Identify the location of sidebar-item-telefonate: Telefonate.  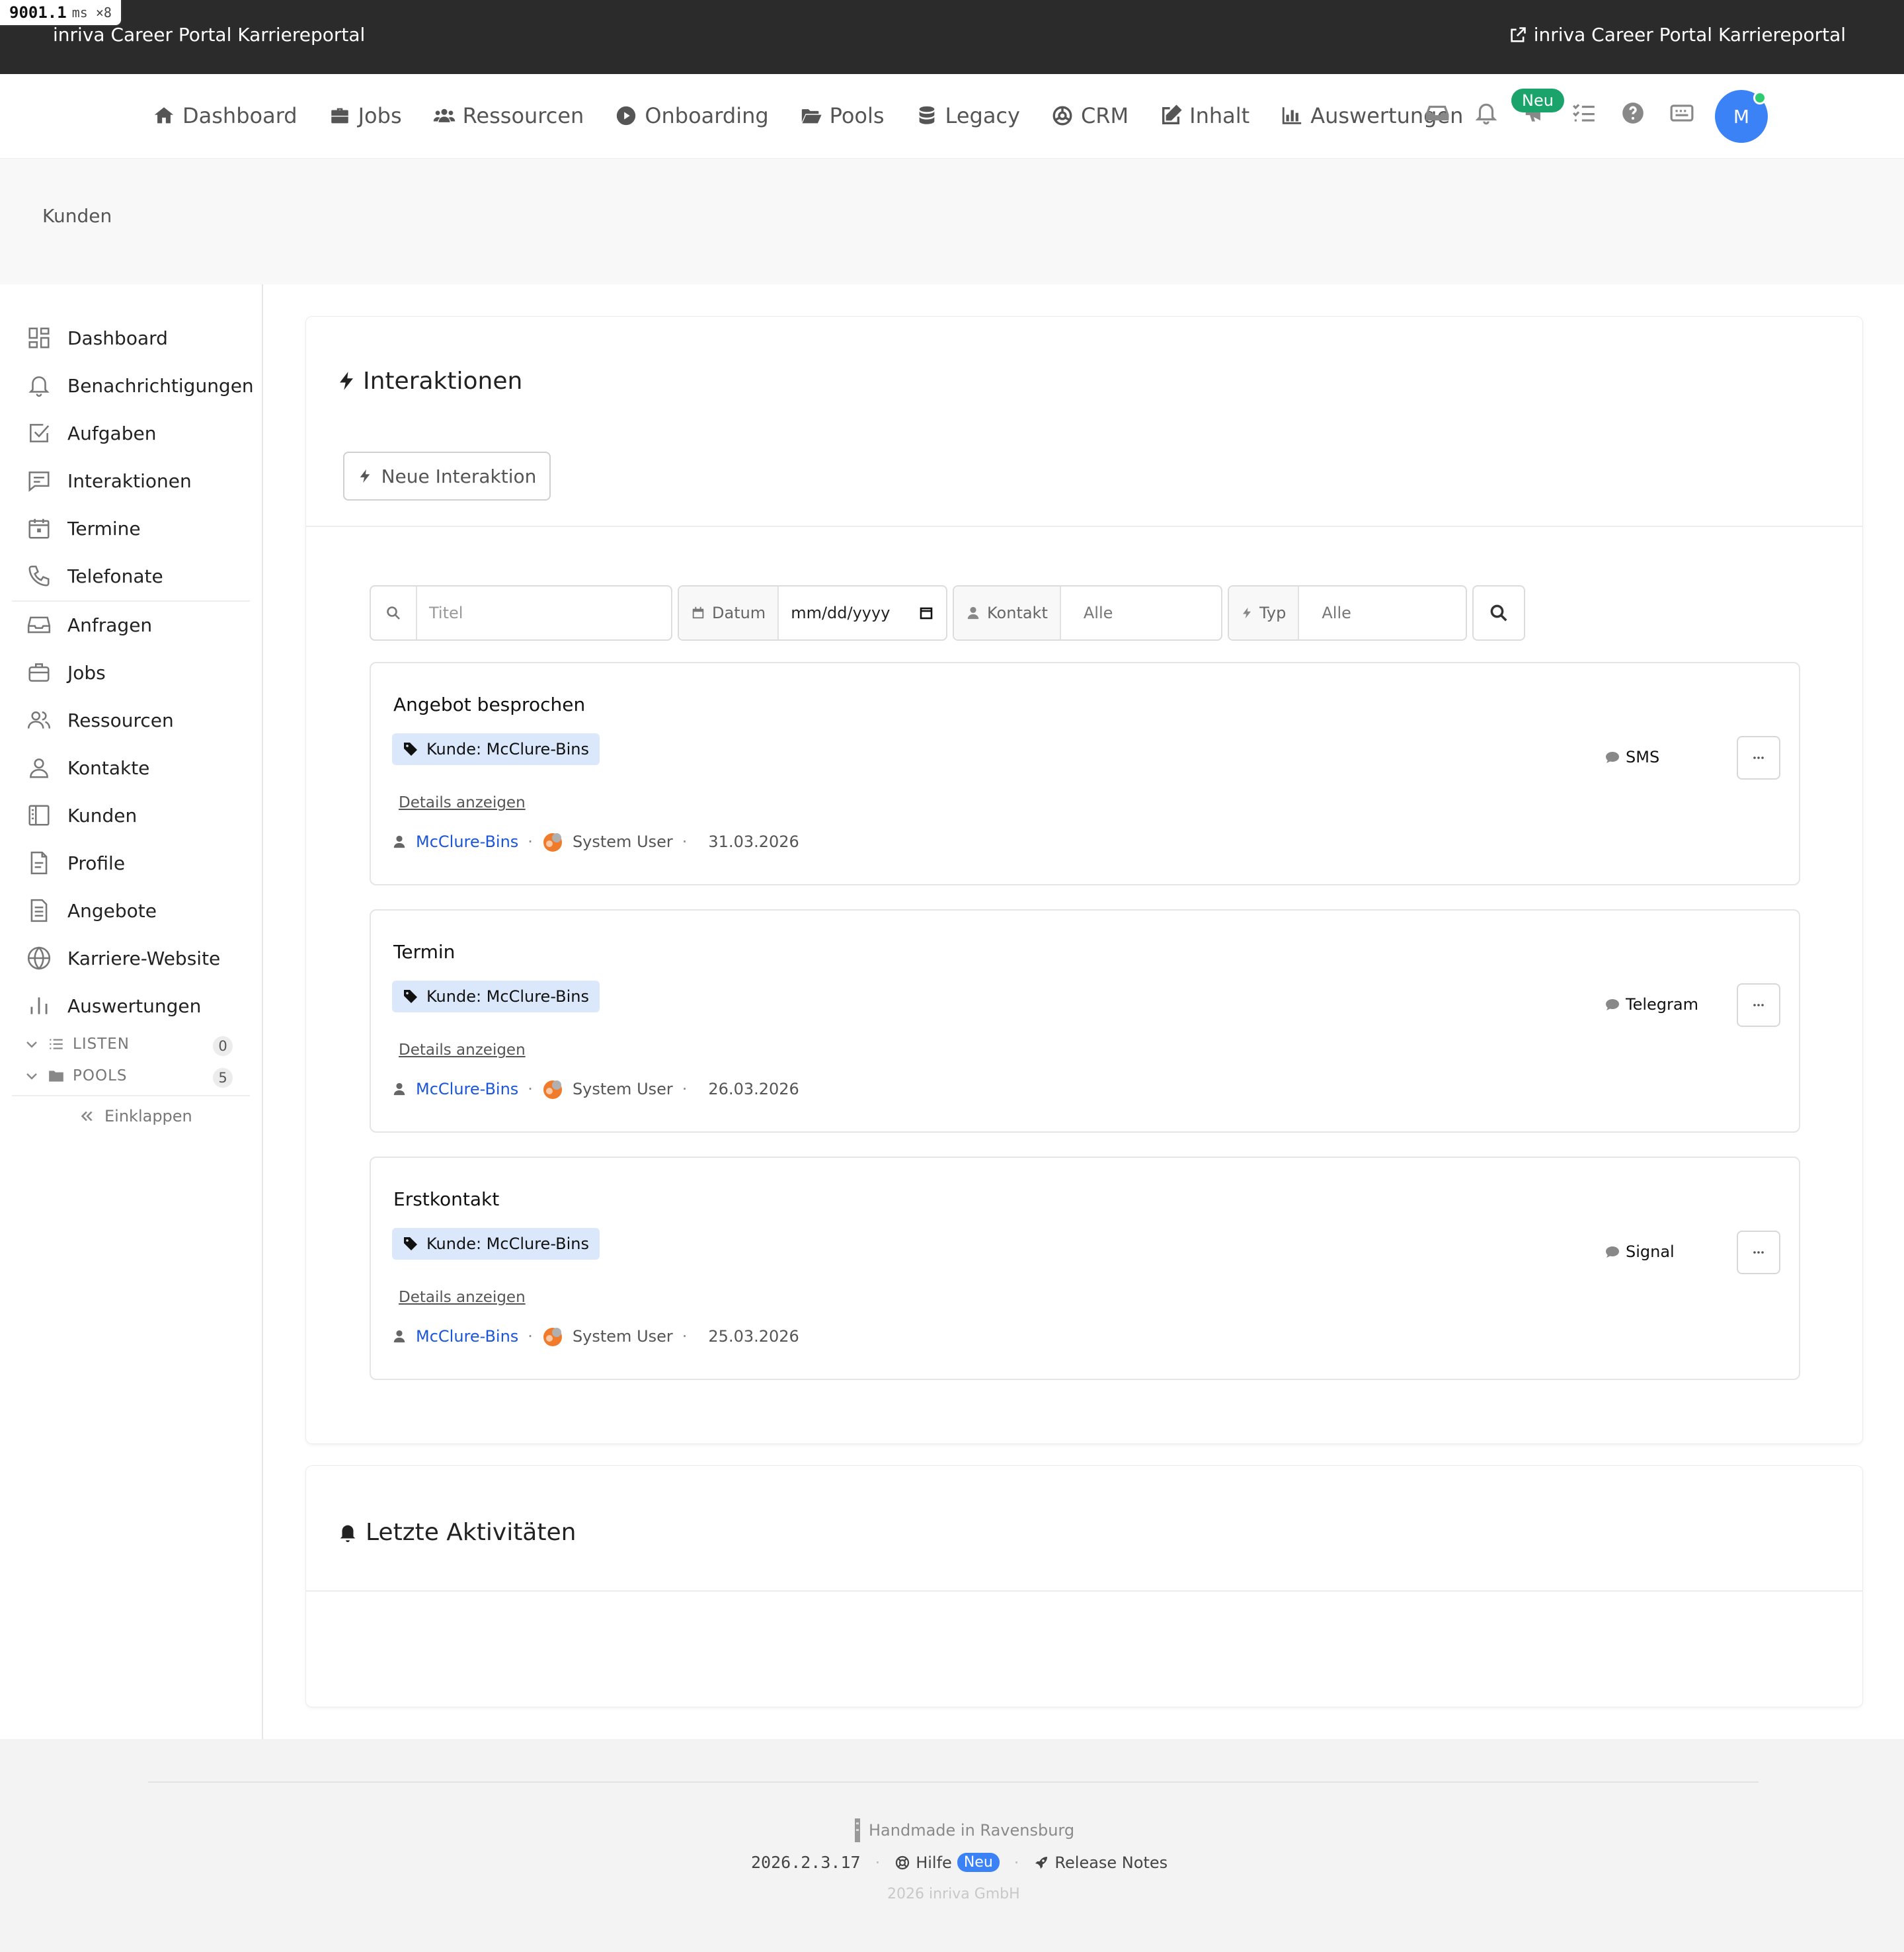
(94, 576).